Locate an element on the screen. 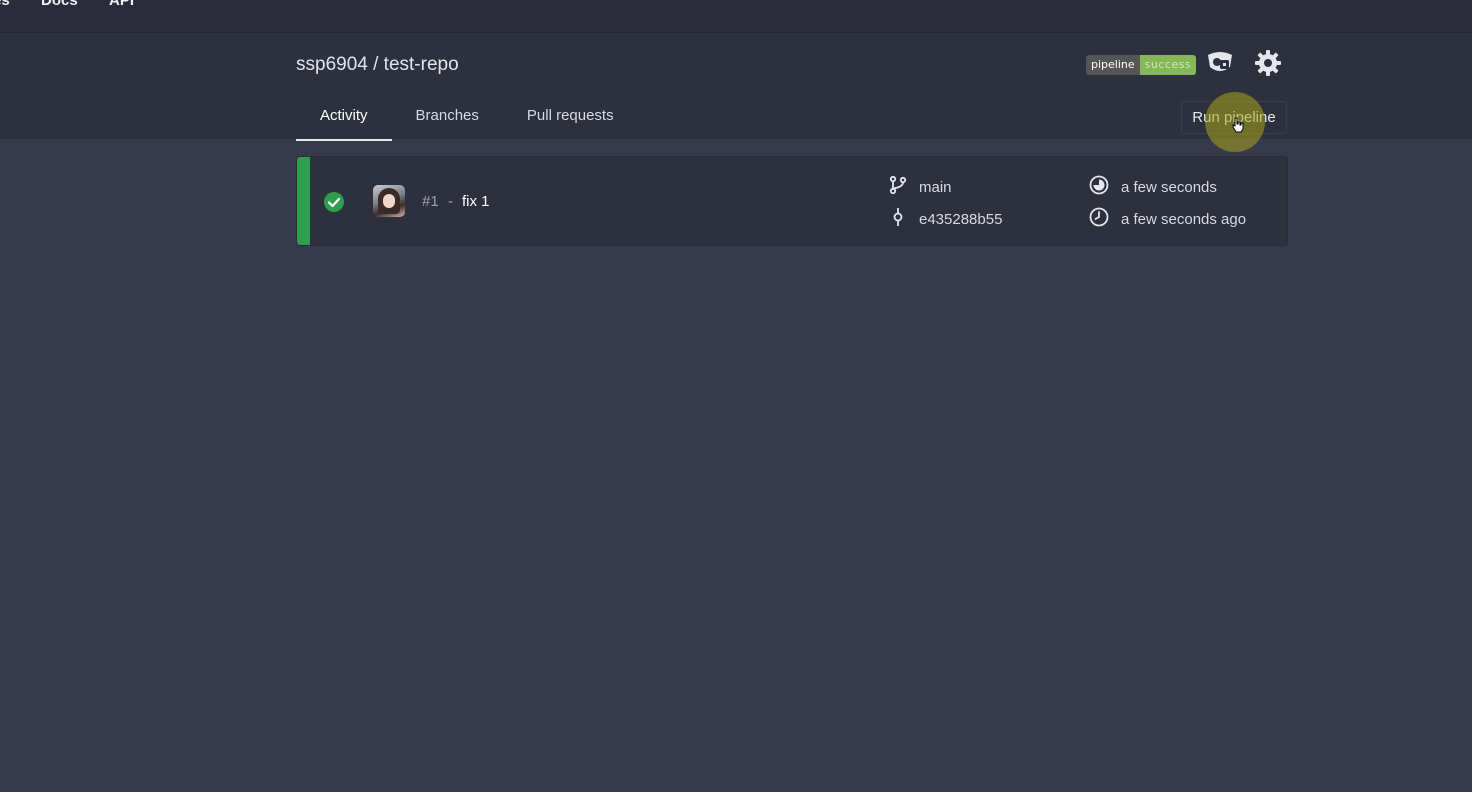 The width and height of the screenshot is (1472, 792). clock-icon is located at coordinates (1105, 219).